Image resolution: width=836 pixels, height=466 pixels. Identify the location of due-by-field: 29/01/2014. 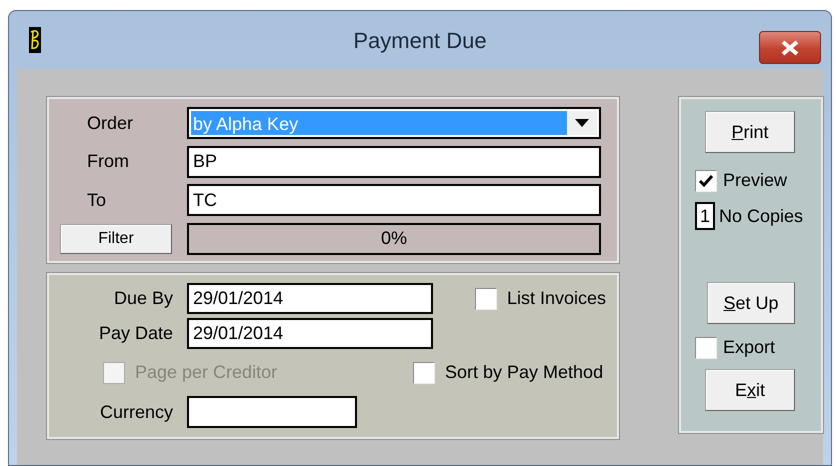
(310, 298).